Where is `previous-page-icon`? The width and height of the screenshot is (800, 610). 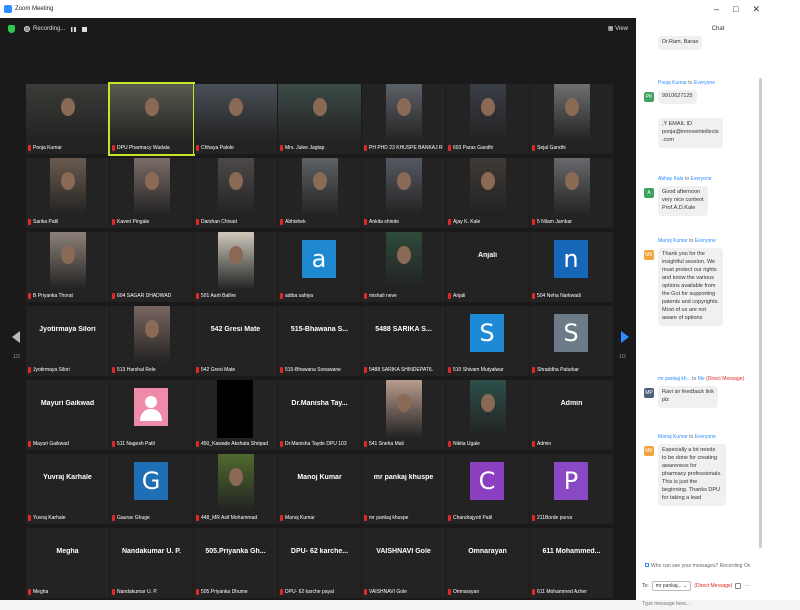
previous-page-icon is located at coordinates (16, 337).